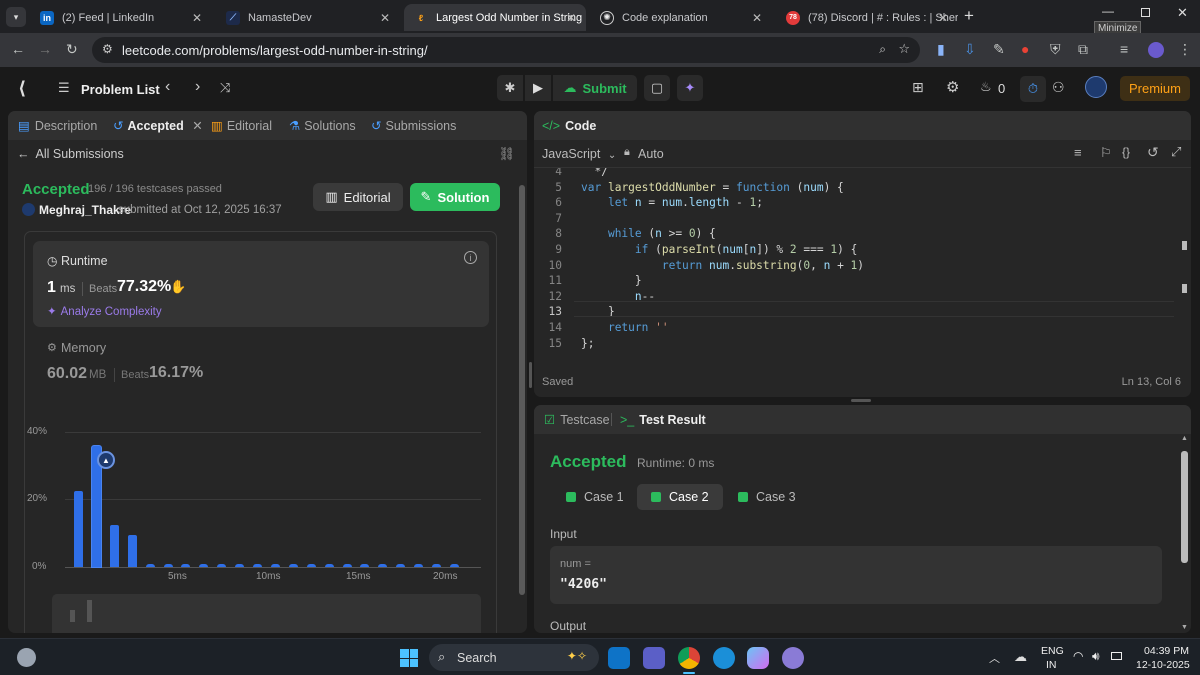 This screenshot has width=1200, height=675. I want to click on weather-icon, so click(26, 657).